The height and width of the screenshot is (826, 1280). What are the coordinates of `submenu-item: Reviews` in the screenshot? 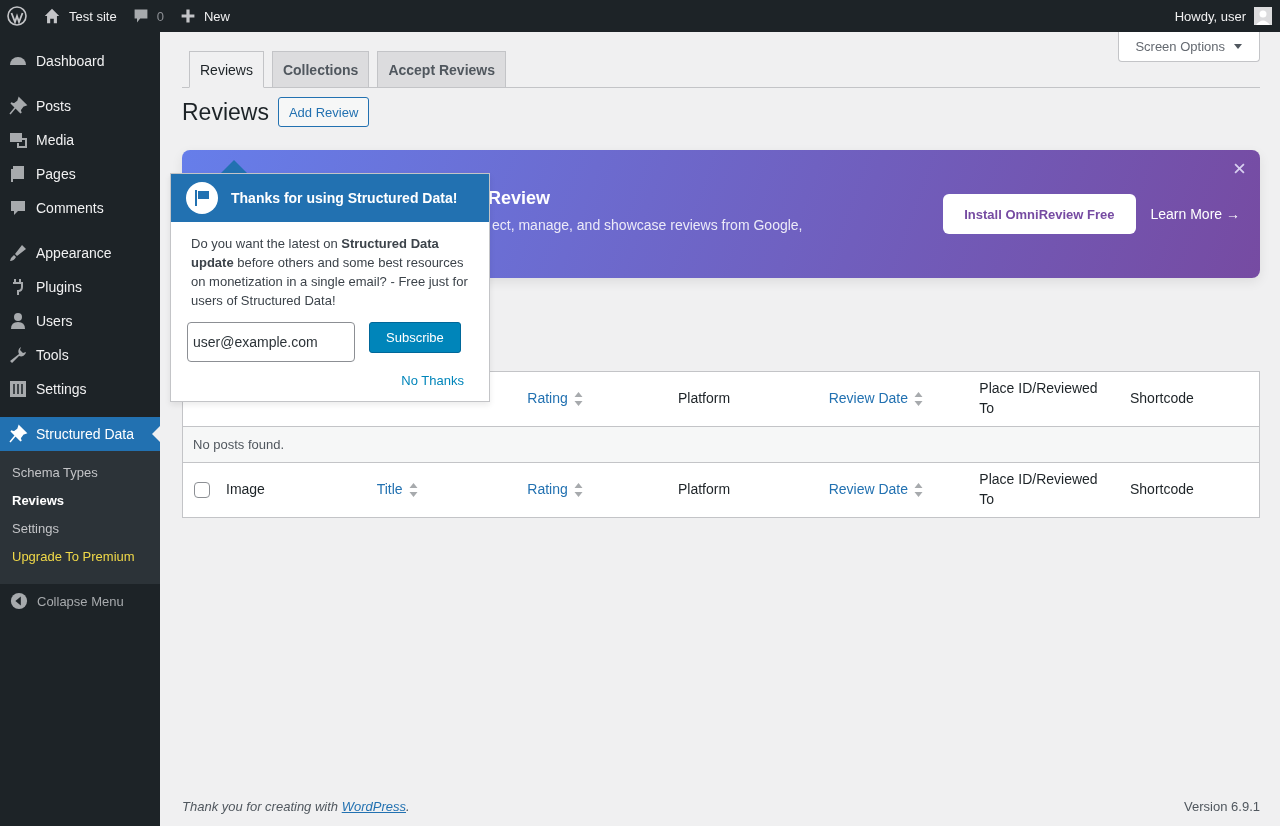 It's located at (80, 500).